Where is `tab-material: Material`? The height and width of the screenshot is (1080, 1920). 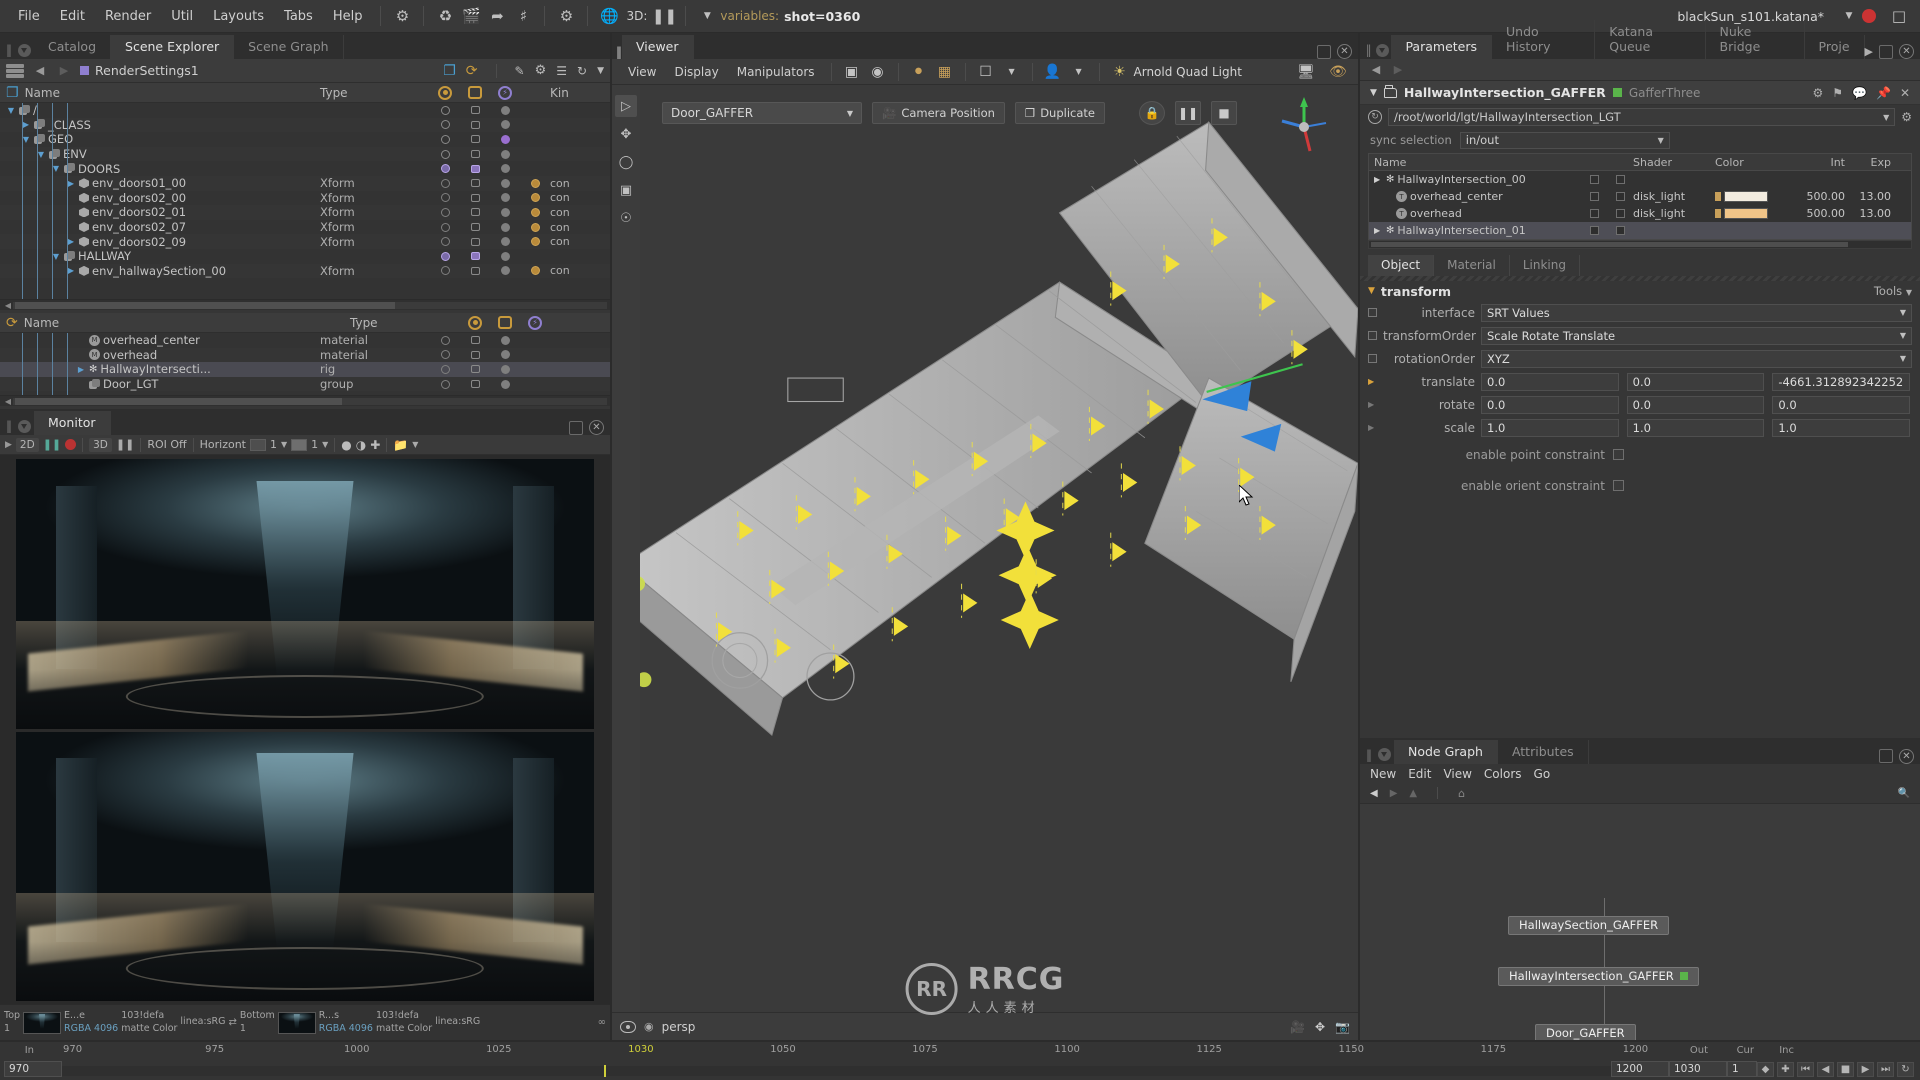 tab-material: Material is located at coordinates (1472, 265).